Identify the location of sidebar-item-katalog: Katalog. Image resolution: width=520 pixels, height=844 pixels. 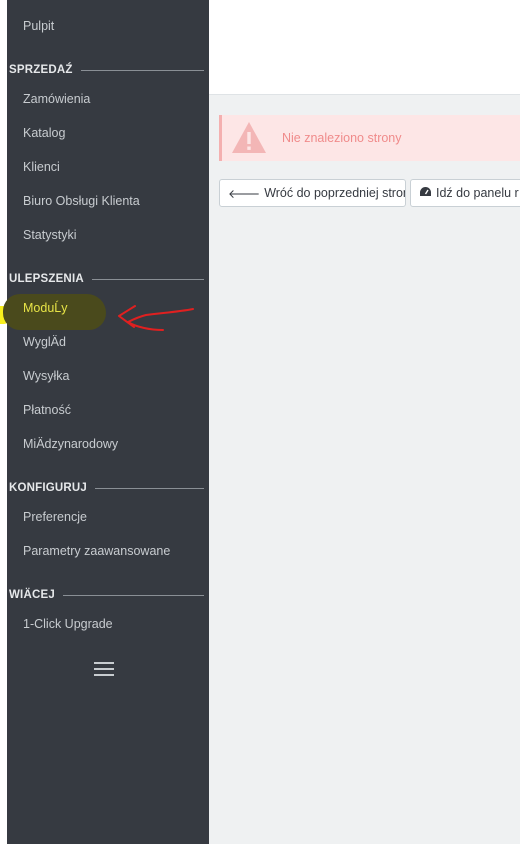
(44, 133).